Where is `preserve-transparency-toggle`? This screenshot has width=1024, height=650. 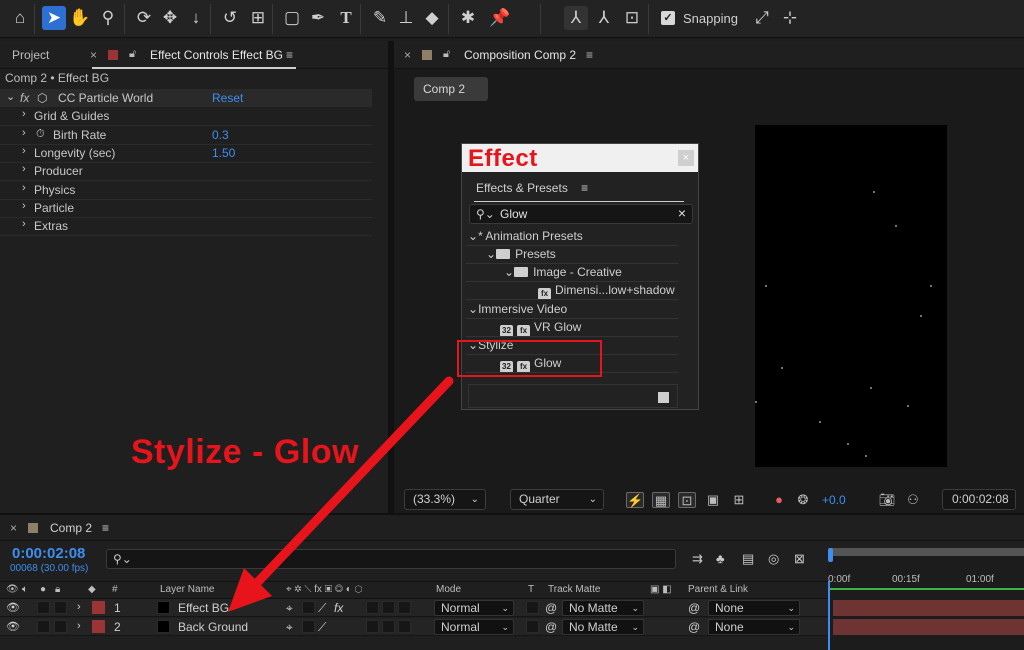
preserve-transparency-toggle is located at coordinates (532, 607).